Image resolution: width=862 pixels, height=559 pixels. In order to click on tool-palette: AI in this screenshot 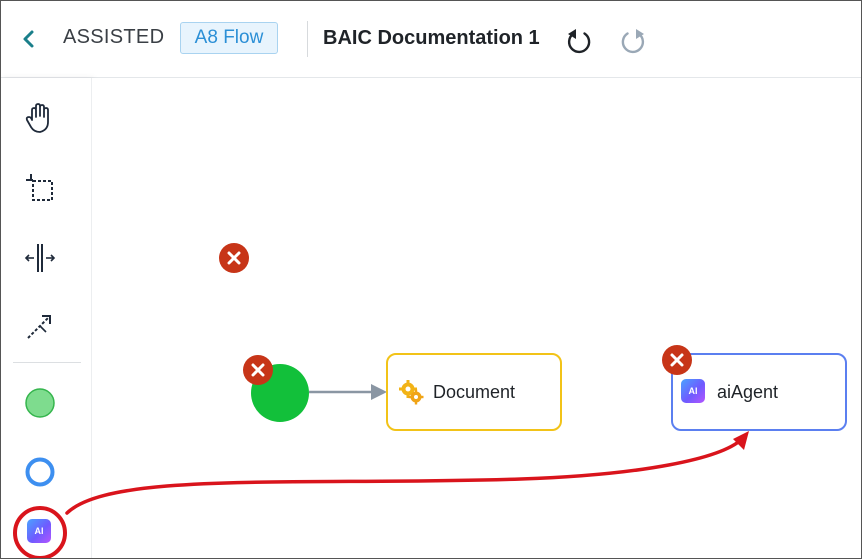, I will do `click(46, 318)`.